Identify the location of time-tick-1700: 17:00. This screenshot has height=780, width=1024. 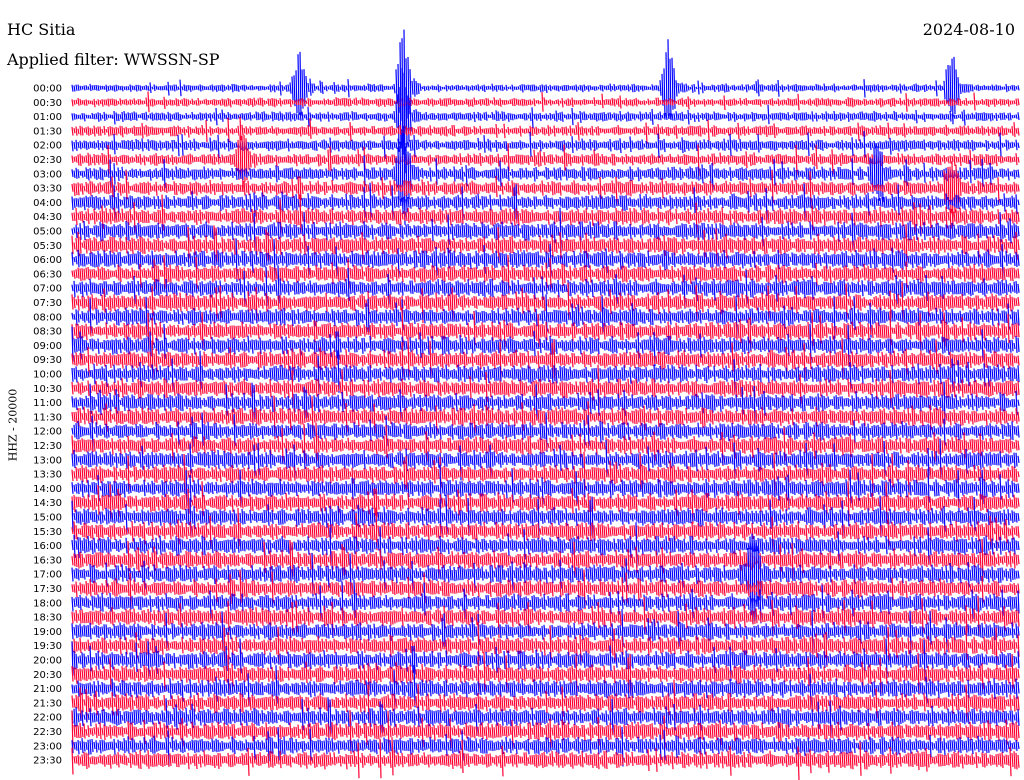
(47, 575).